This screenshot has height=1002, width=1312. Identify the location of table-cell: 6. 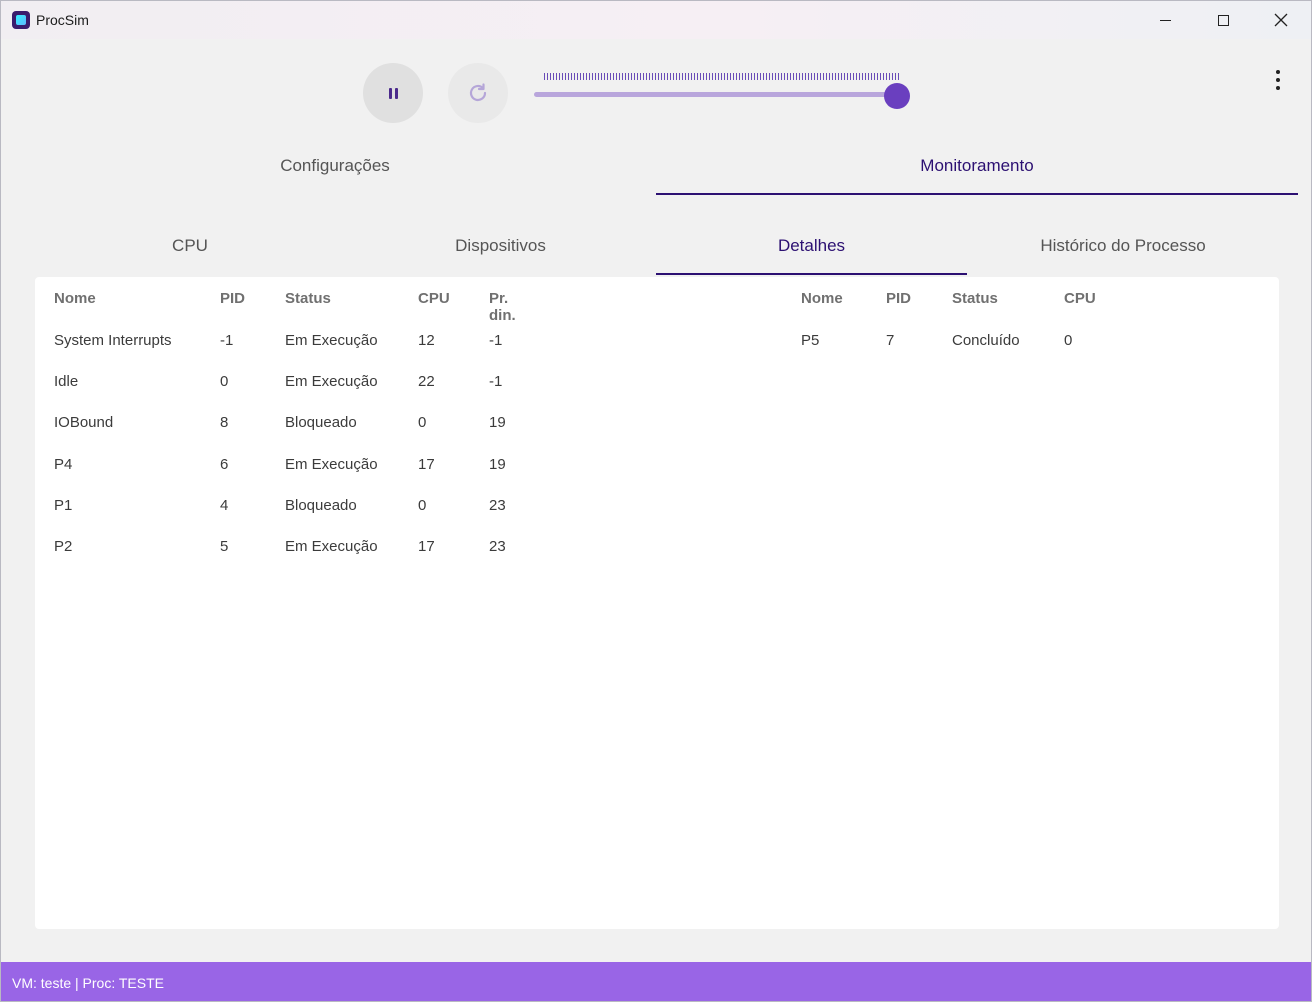
(224, 464).